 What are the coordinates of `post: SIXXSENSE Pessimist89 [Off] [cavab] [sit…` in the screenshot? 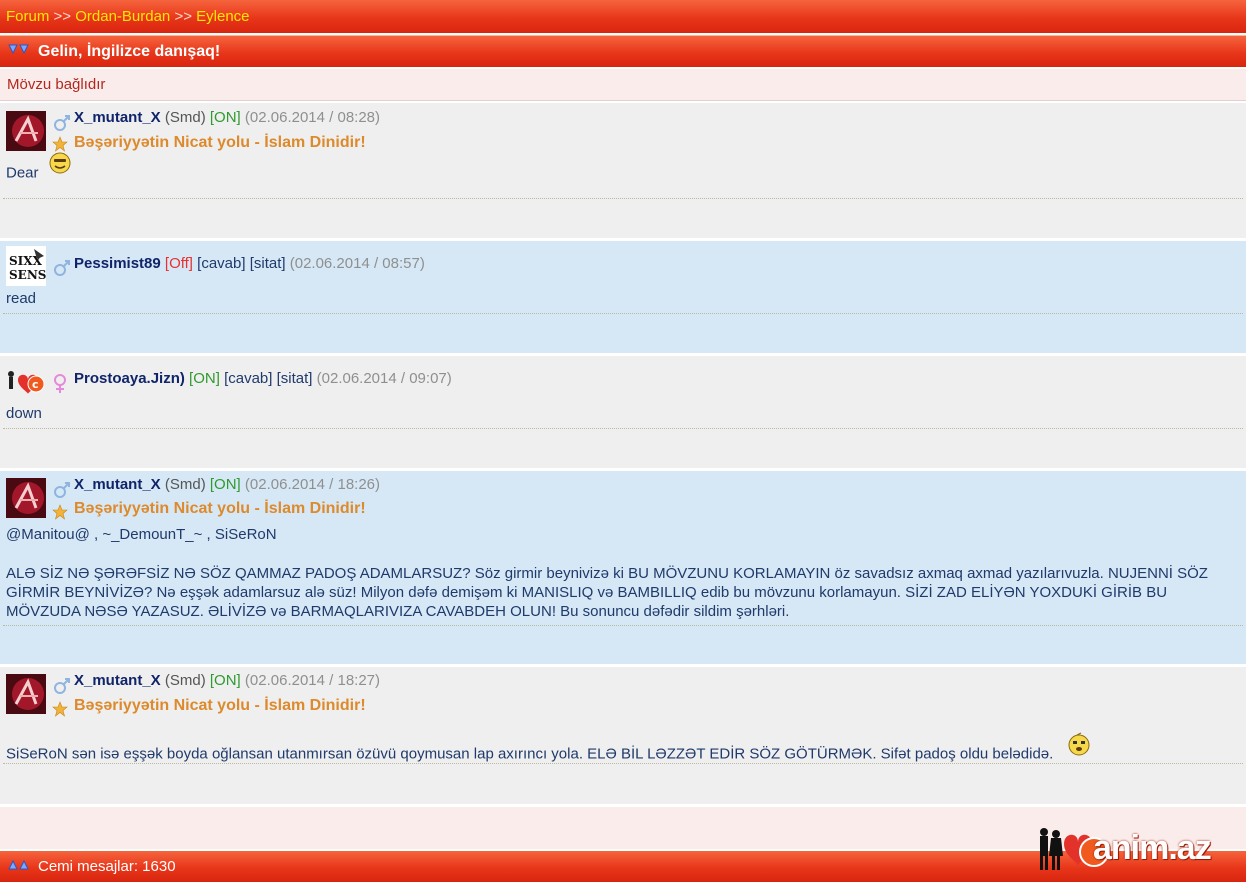 It's located at (623, 297).